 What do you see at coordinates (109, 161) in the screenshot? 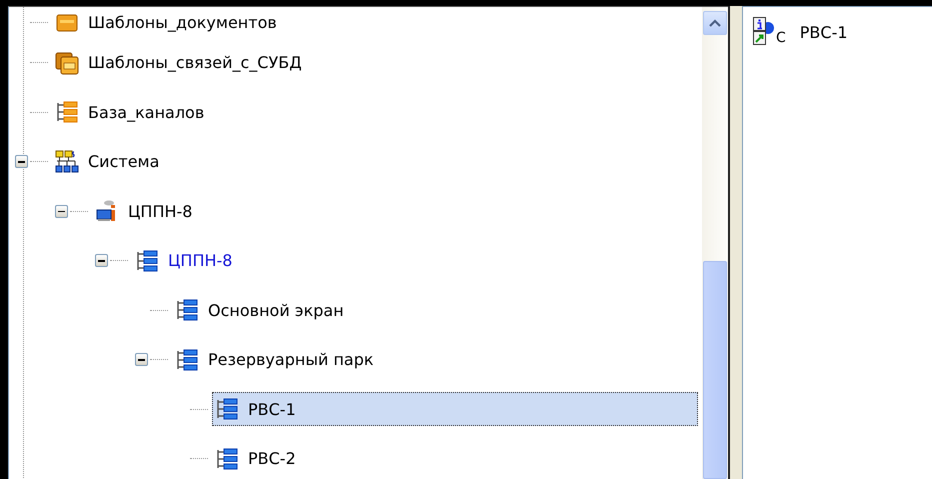
I see `tree-item: Система` at bounding box center [109, 161].